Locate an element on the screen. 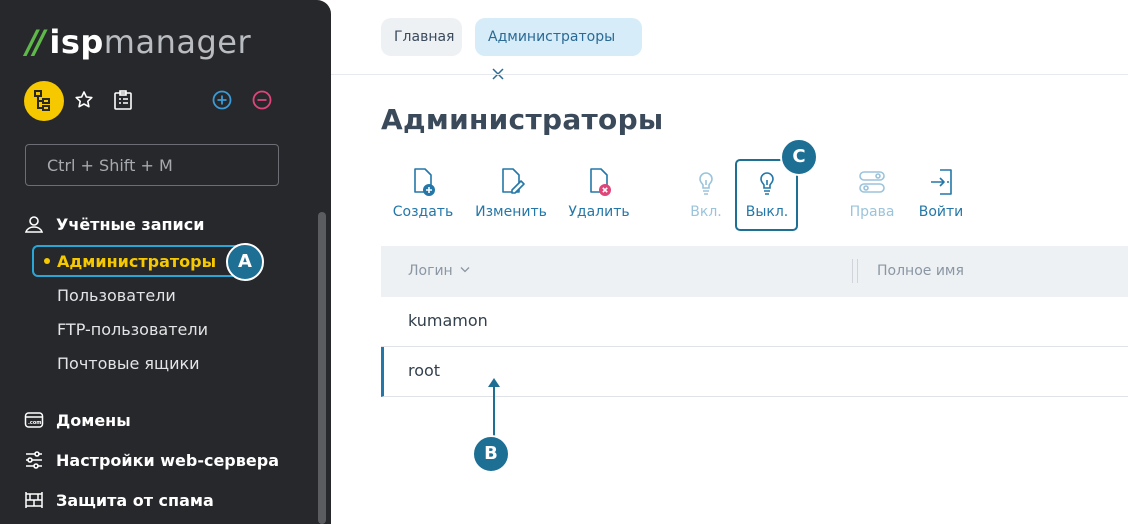 The height and width of the screenshot is (524, 1128). annotation-marker-b: B is located at coordinates (491, 454).